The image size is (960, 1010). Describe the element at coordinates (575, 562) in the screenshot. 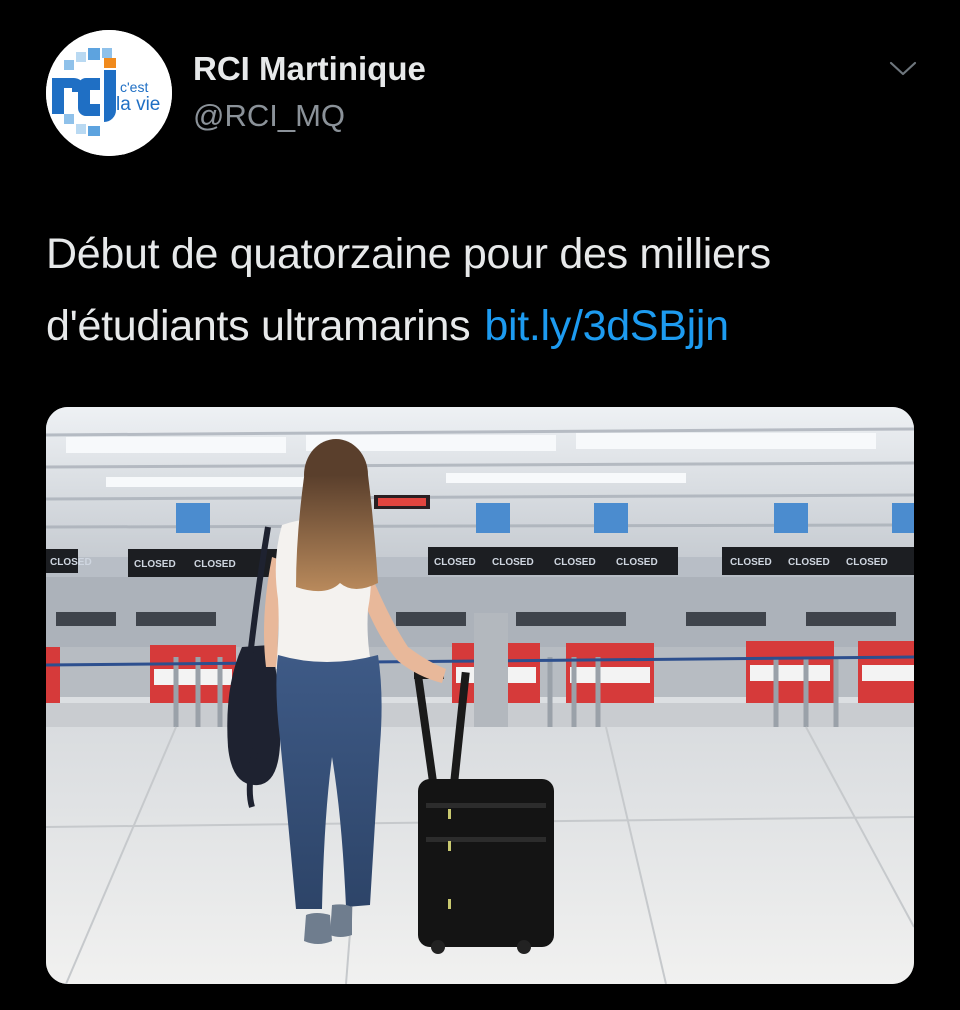

I see `closed-label-5: CLOSED` at that location.